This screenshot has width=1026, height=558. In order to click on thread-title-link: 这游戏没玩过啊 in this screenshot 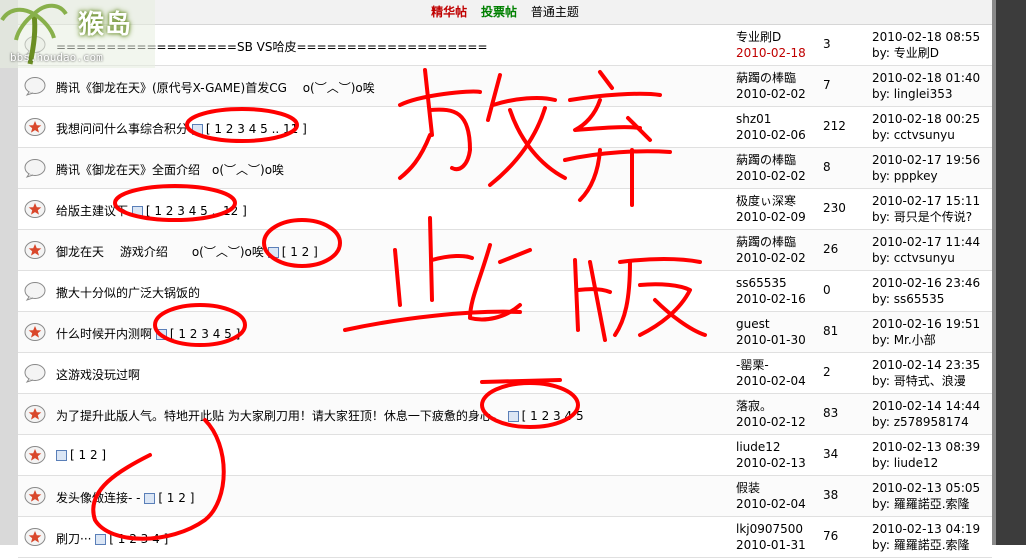, I will do `click(98, 375)`.